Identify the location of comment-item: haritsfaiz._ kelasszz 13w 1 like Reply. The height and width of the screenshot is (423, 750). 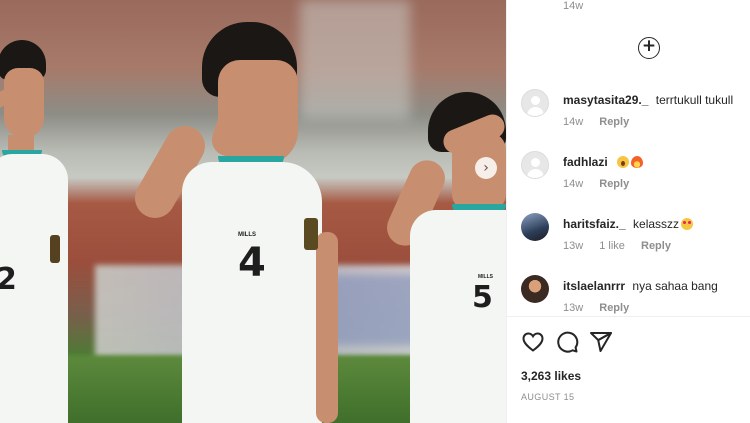
(633, 235).